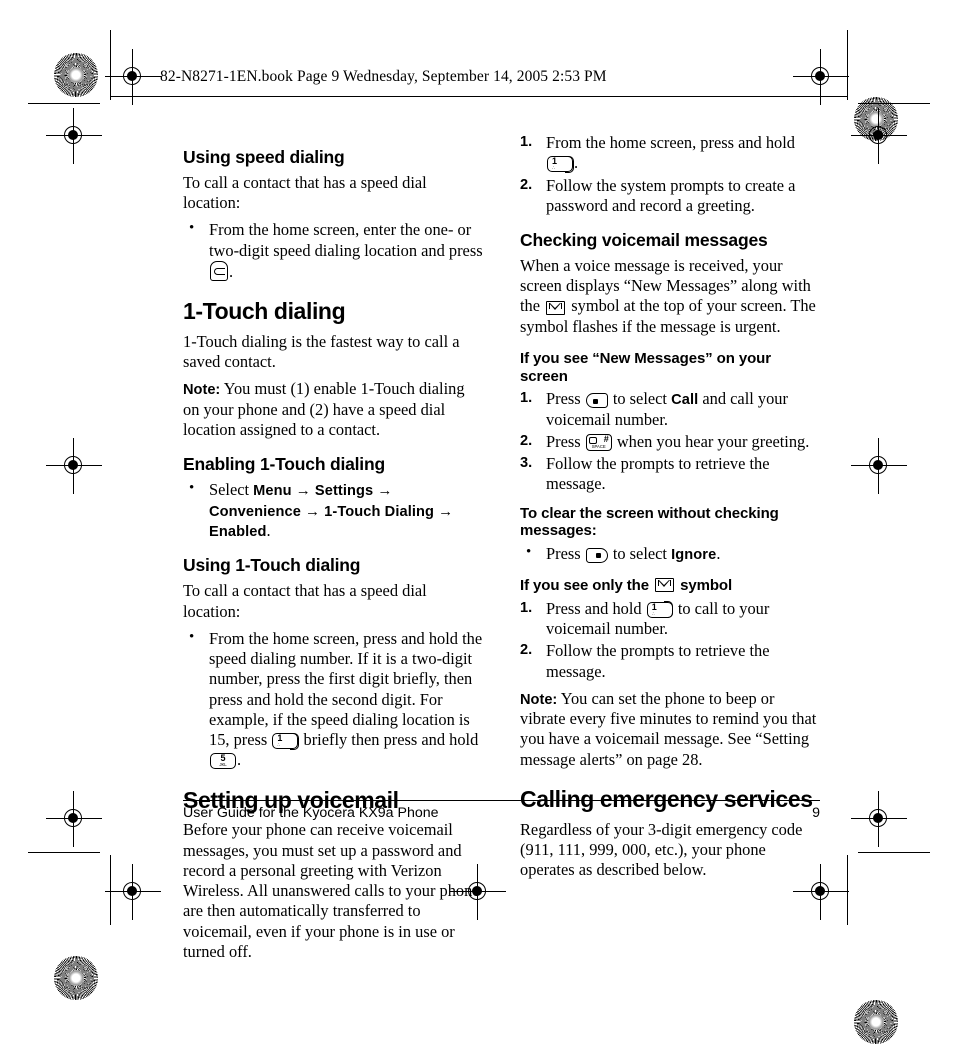 This screenshot has height=1044, width=954. What do you see at coordinates (645, 367) in the screenshot?
I see `heading-if-you-see-new-messages: If you see “New Messages” on your screen` at bounding box center [645, 367].